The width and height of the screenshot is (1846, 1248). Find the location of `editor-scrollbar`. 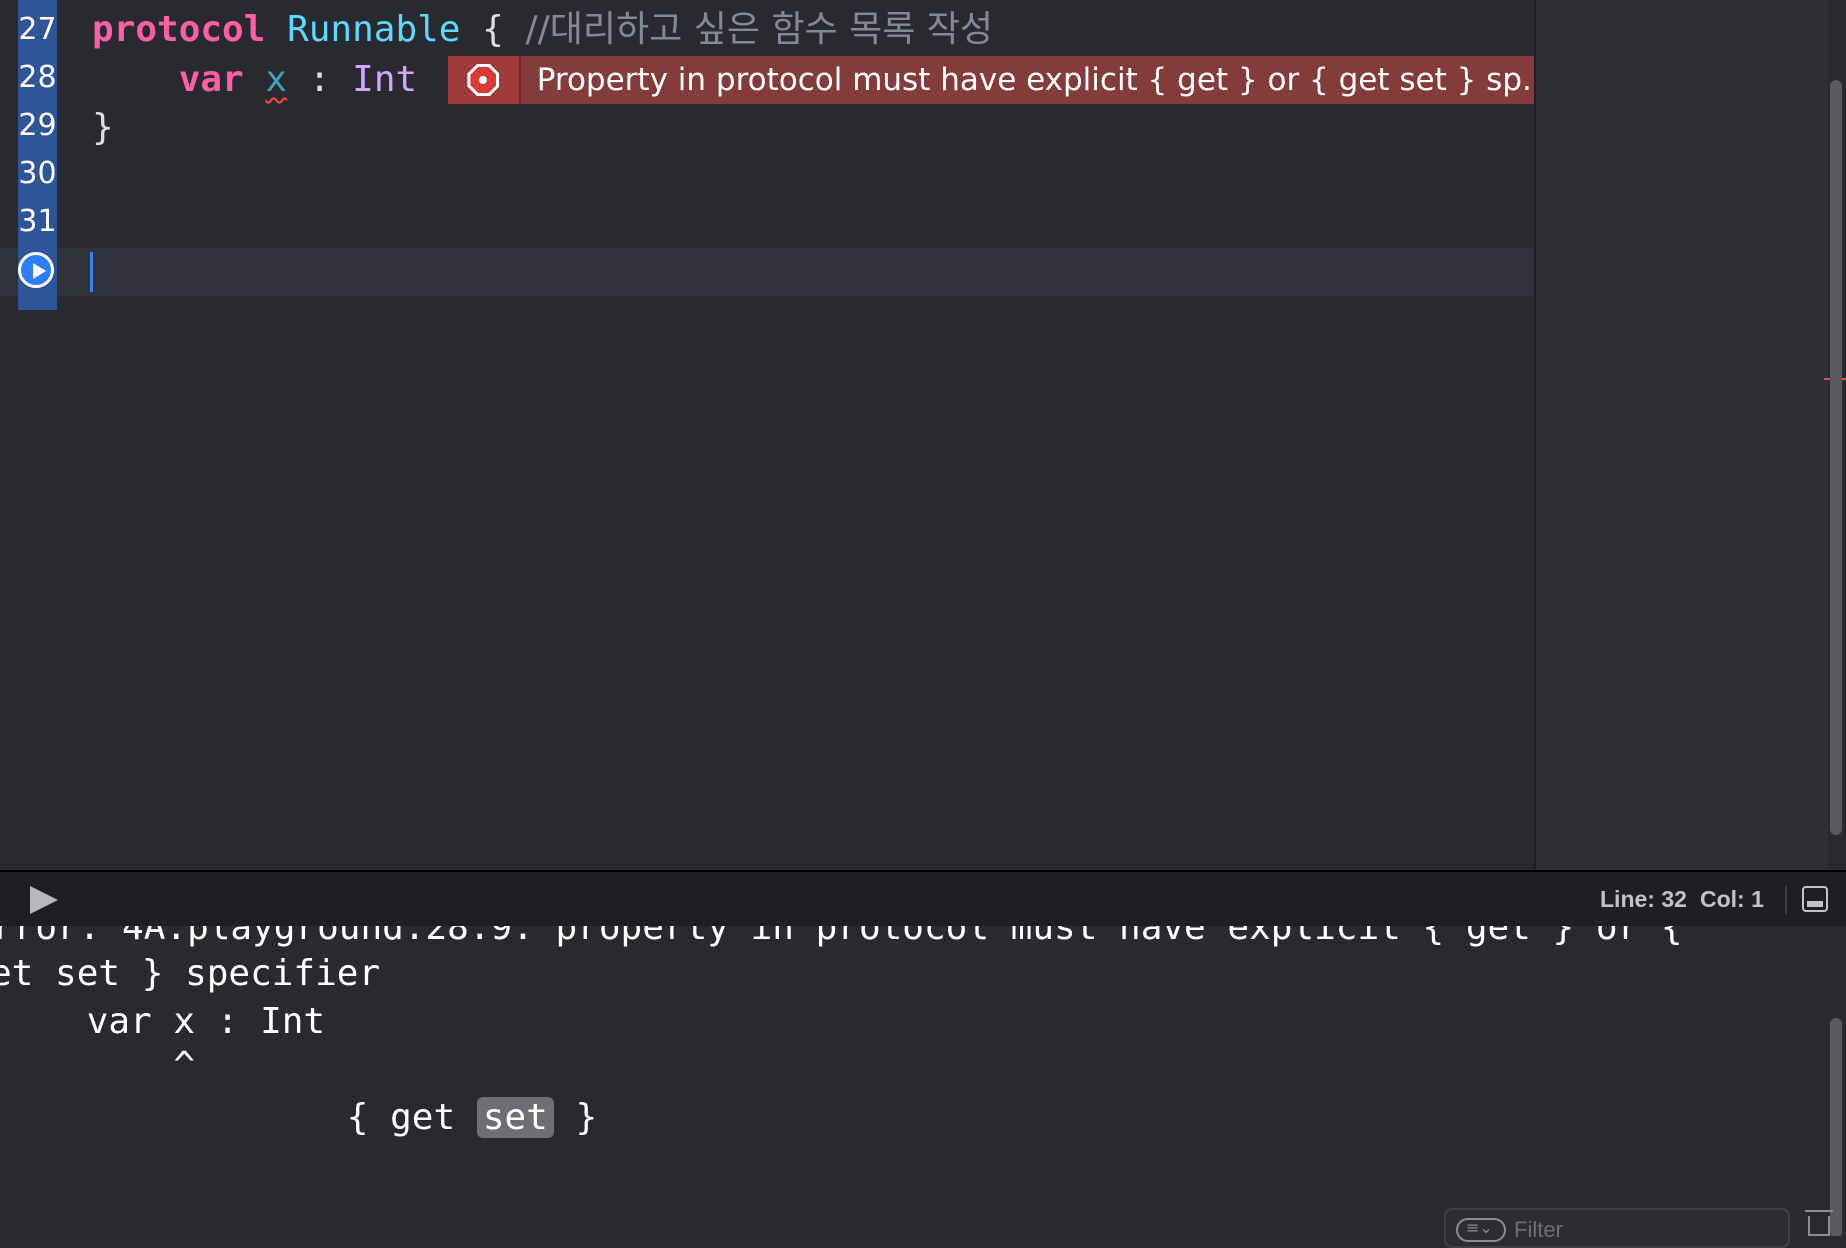

editor-scrollbar is located at coordinates (1836, 457).